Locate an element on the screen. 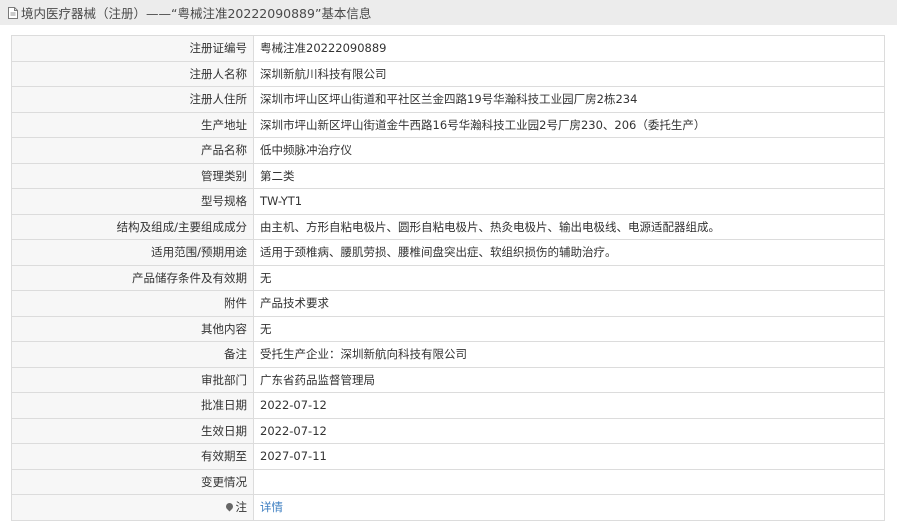  field-label: 产品名称 is located at coordinates (132, 150).